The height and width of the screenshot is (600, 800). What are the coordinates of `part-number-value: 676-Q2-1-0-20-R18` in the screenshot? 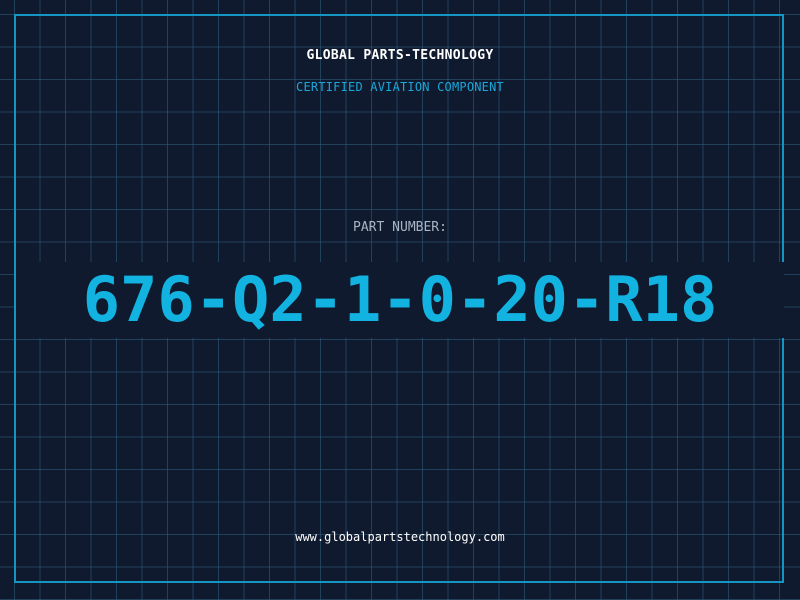 It's located at (400, 299).